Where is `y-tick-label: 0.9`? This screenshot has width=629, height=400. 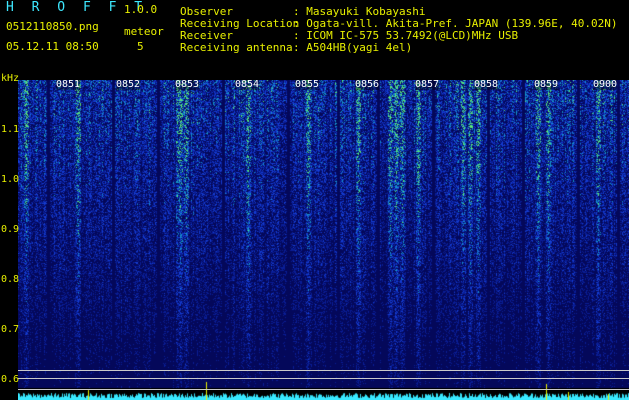 y-tick-label: 0.9 is located at coordinates (10, 229).